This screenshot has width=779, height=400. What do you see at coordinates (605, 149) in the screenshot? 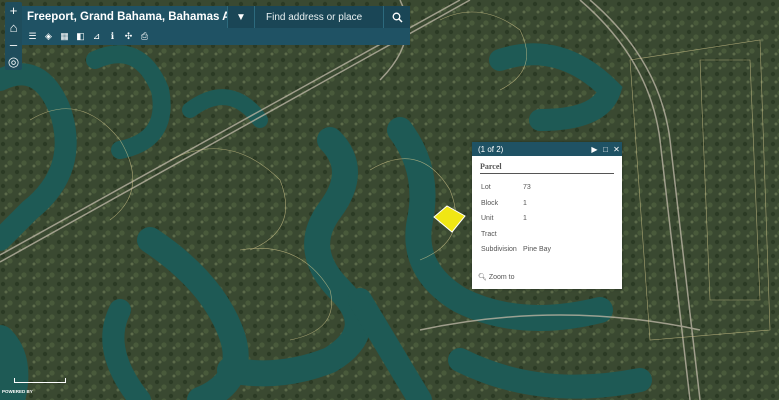
I see `maximize-icon: □` at bounding box center [605, 149].